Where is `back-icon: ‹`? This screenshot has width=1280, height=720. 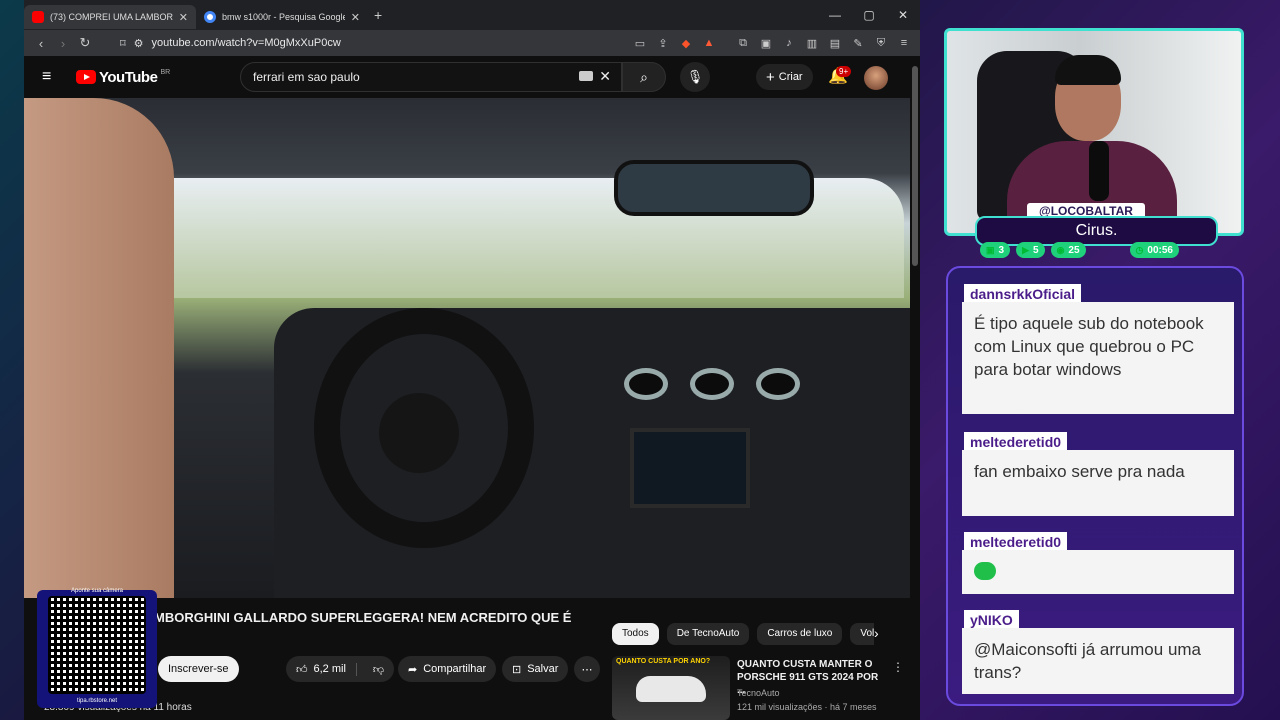
back-icon: ‹ is located at coordinates (41, 43).